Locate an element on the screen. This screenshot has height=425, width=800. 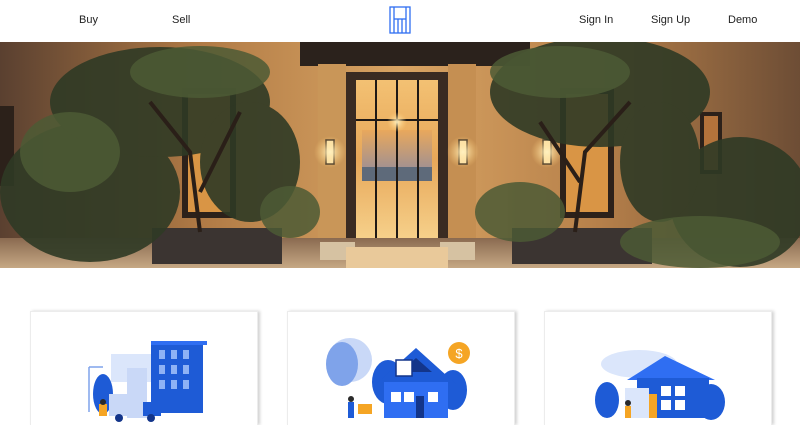
feature-card-demo is located at coordinates (658, 368).